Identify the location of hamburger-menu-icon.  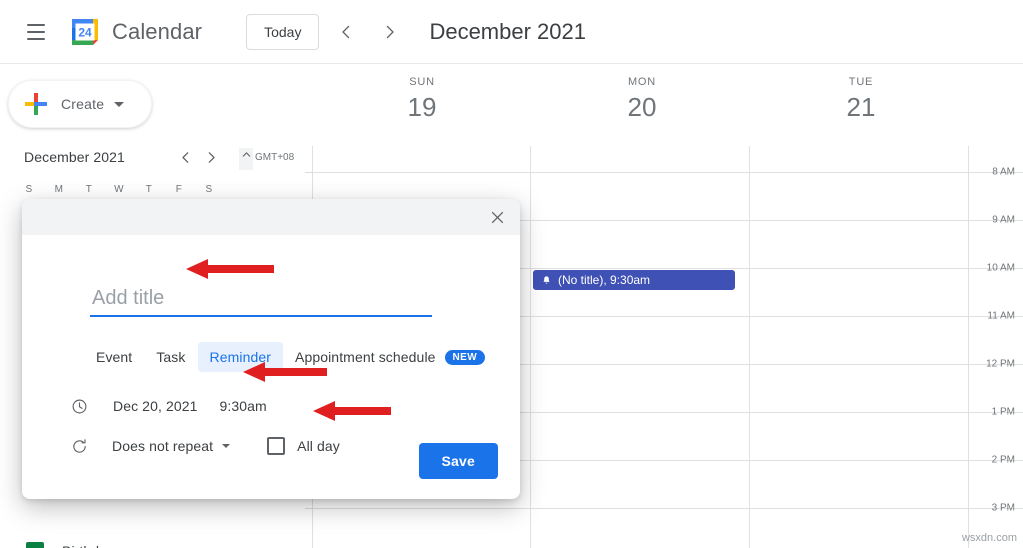
(36, 32).